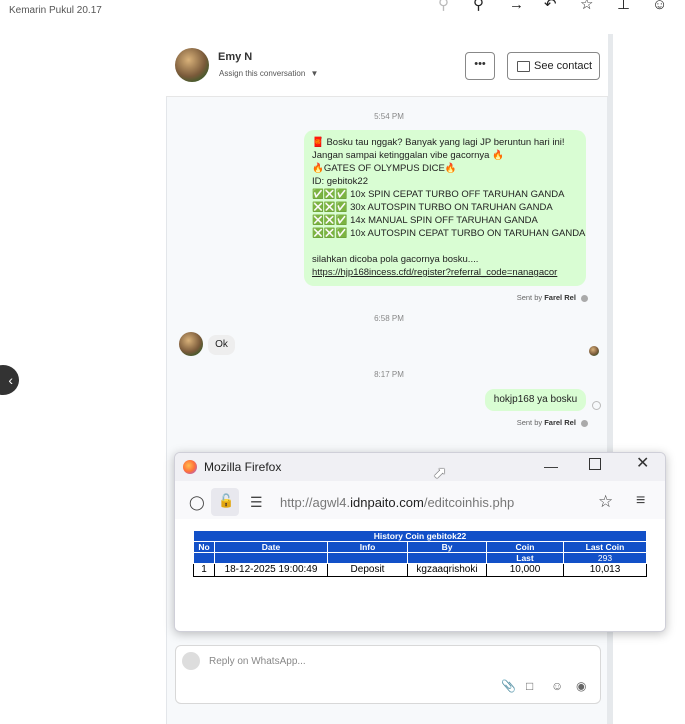  I want to click on minimize-button: —, so click(551, 466).